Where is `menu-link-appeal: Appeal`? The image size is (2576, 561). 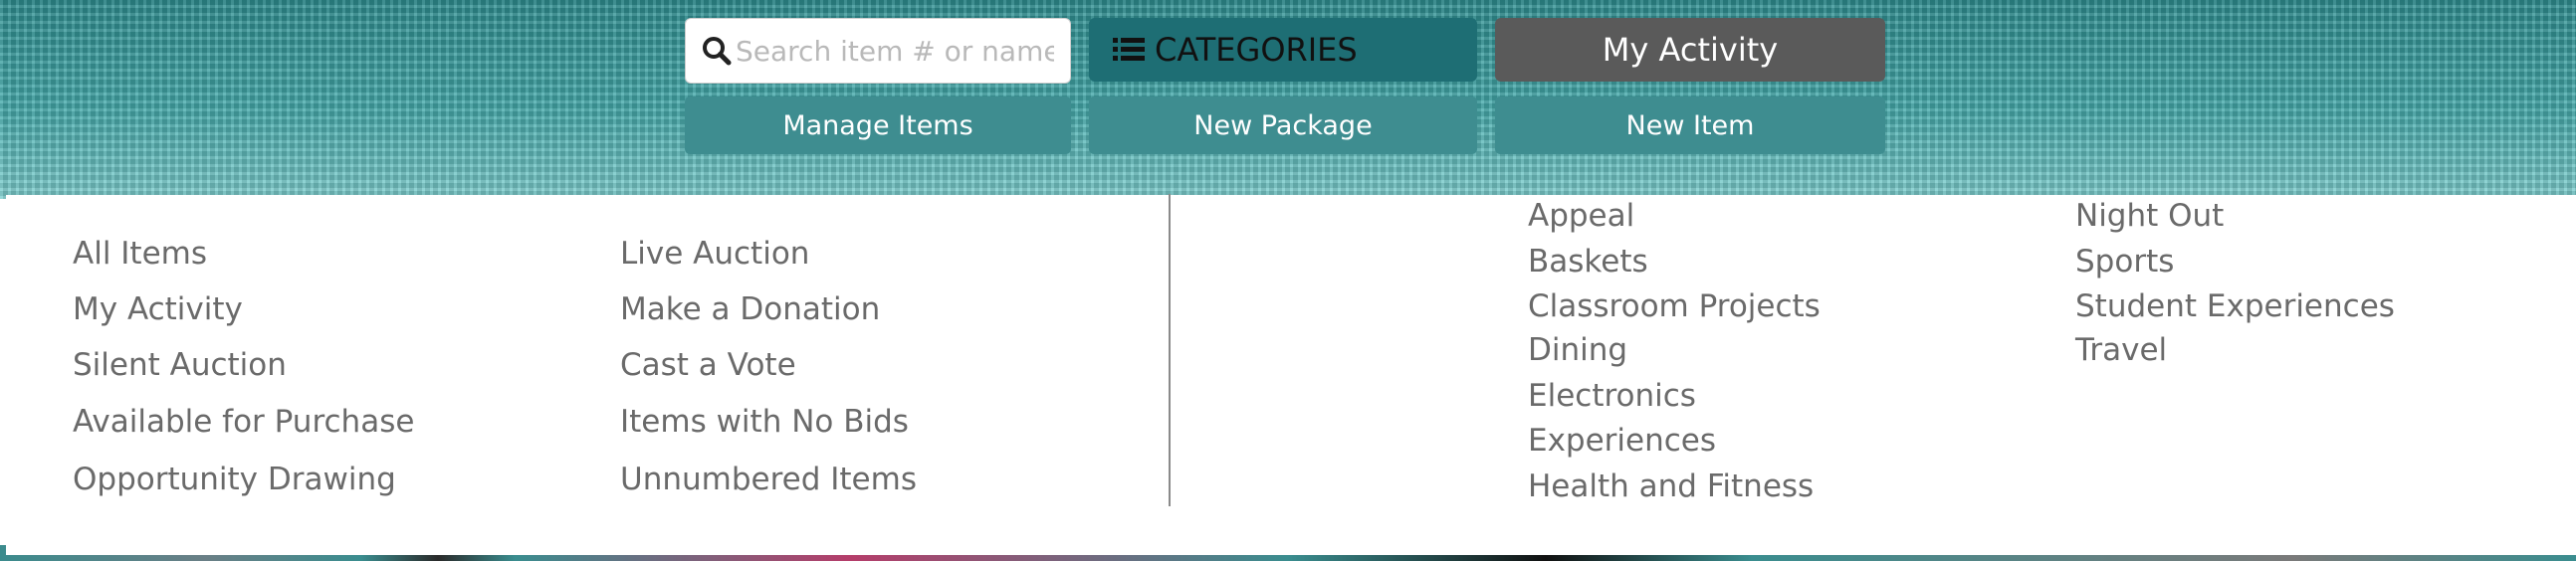
menu-link-appeal: Appeal is located at coordinates (1581, 216).